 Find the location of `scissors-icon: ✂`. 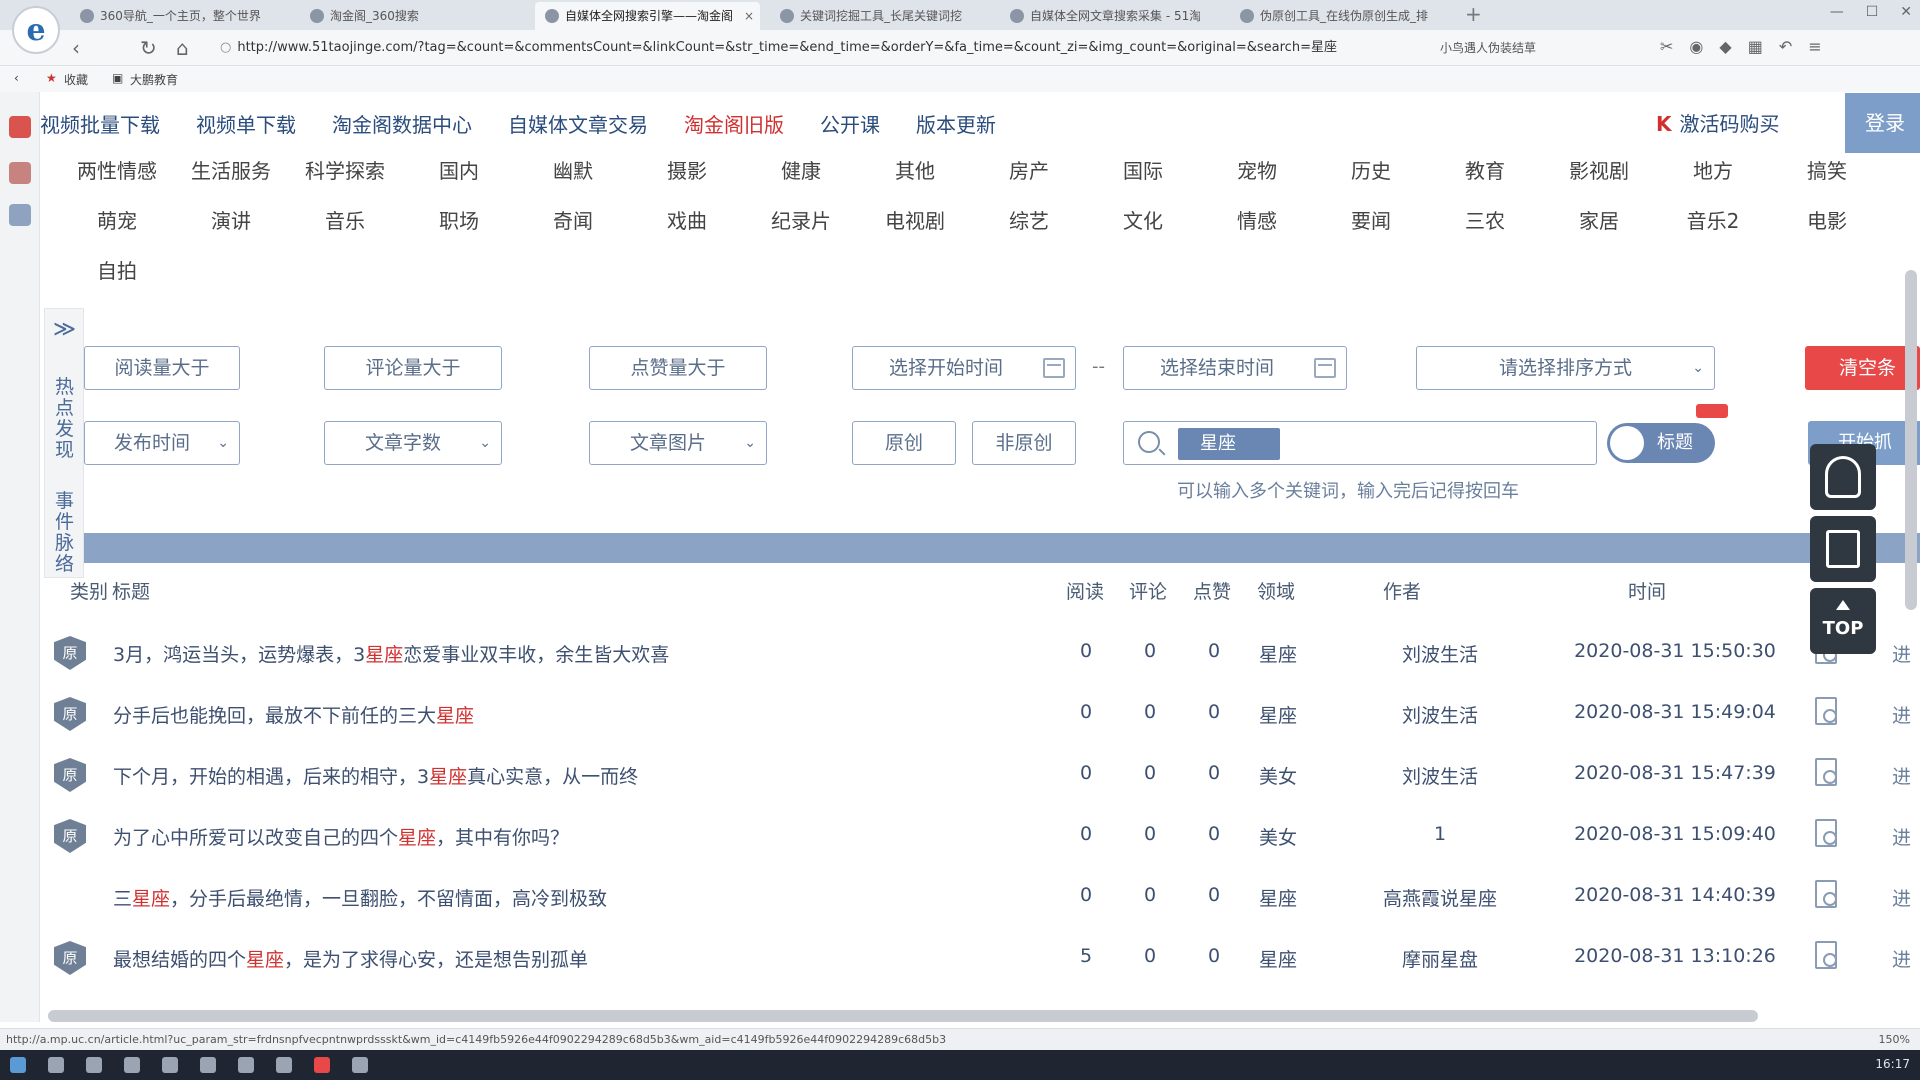

scissors-icon: ✂ is located at coordinates (1666, 46).